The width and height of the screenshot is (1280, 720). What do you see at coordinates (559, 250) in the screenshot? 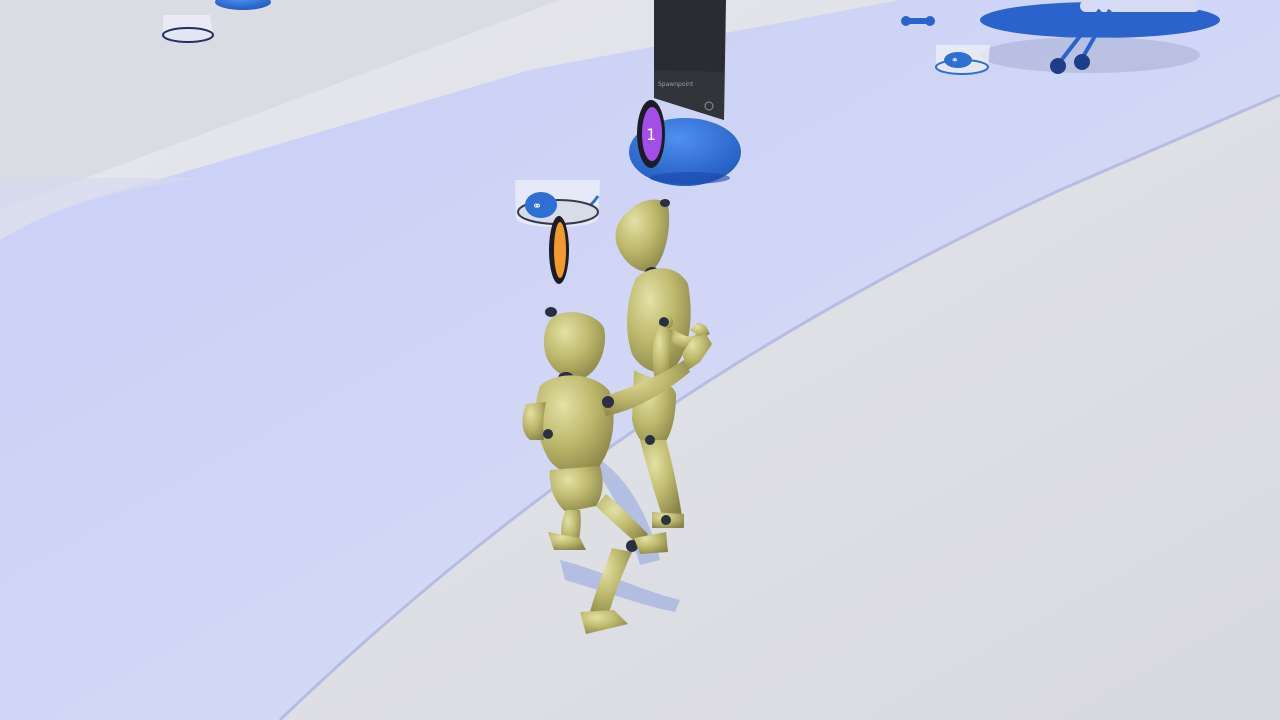
I see `player-2-marker` at bounding box center [559, 250].